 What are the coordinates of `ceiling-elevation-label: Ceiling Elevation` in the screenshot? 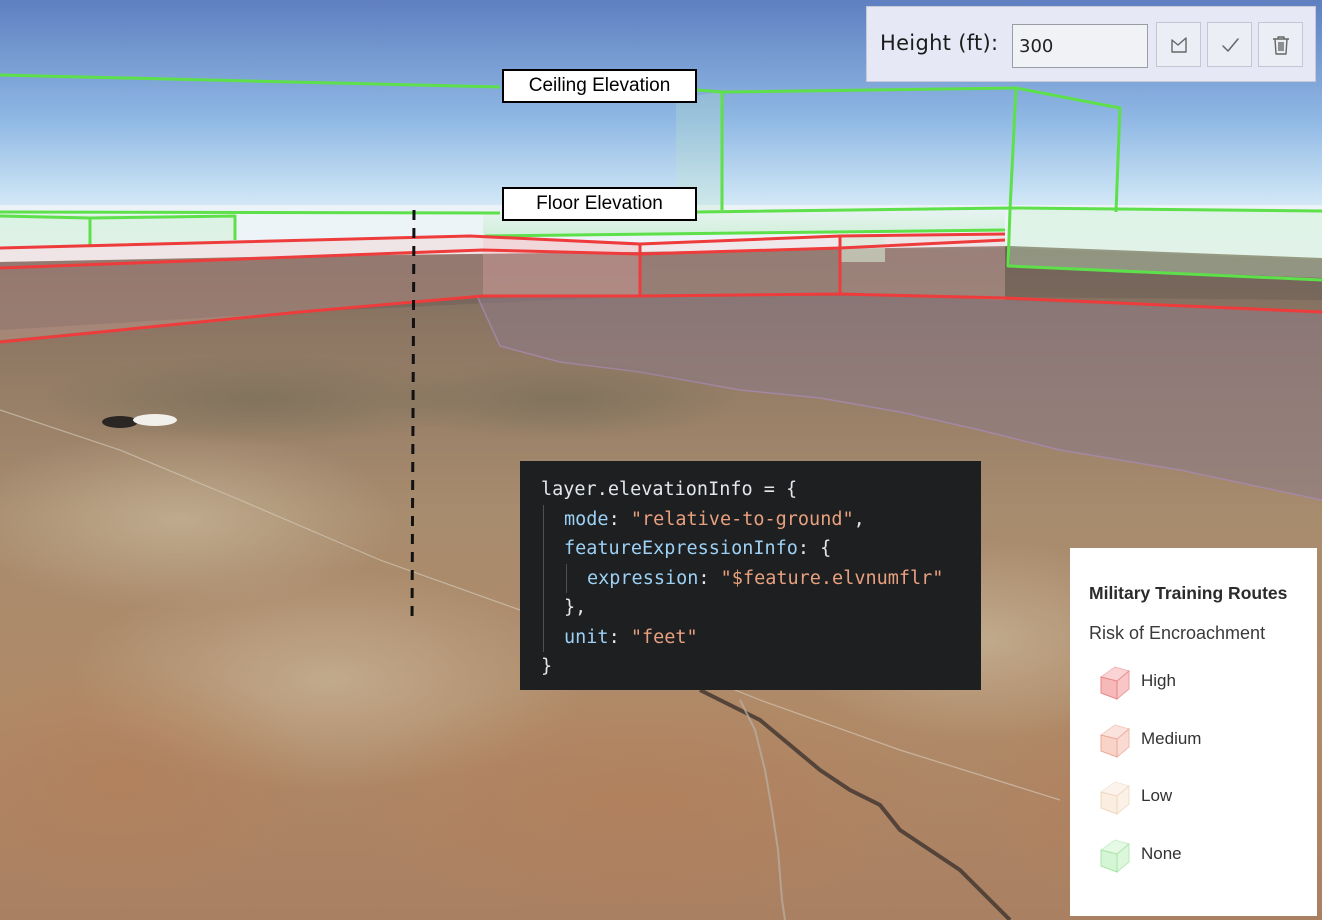 It's located at (599, 86).